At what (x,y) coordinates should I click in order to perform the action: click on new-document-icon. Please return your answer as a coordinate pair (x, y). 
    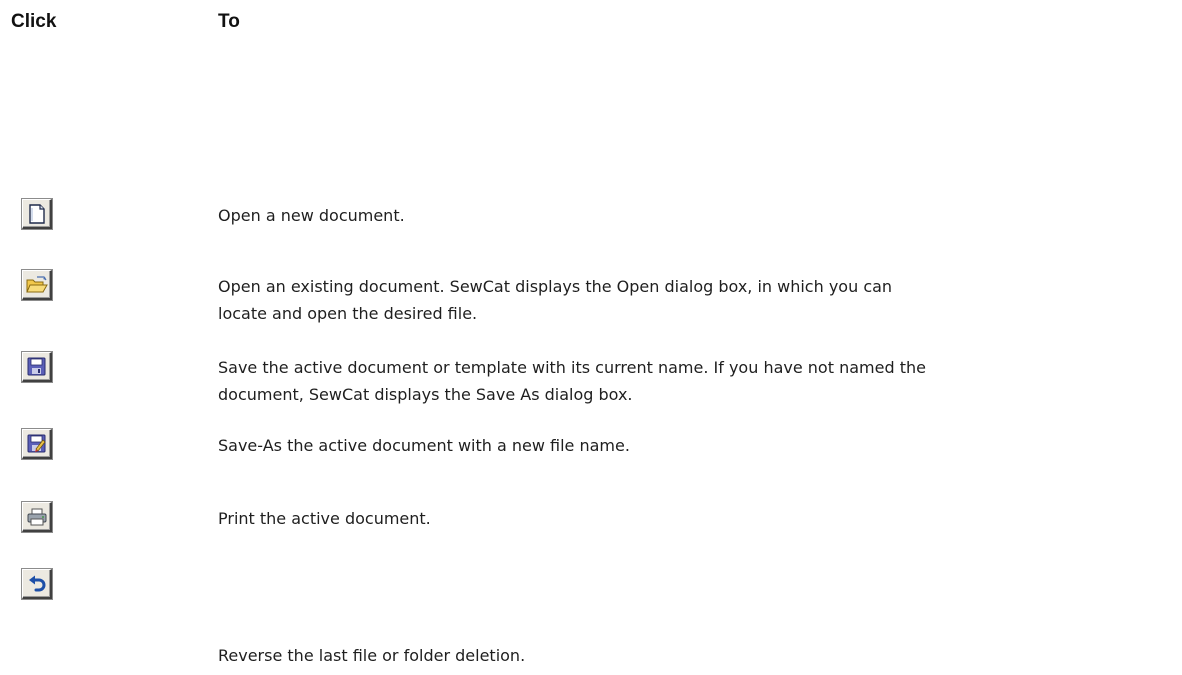
    Looking at the image, I should click on (36, 213).